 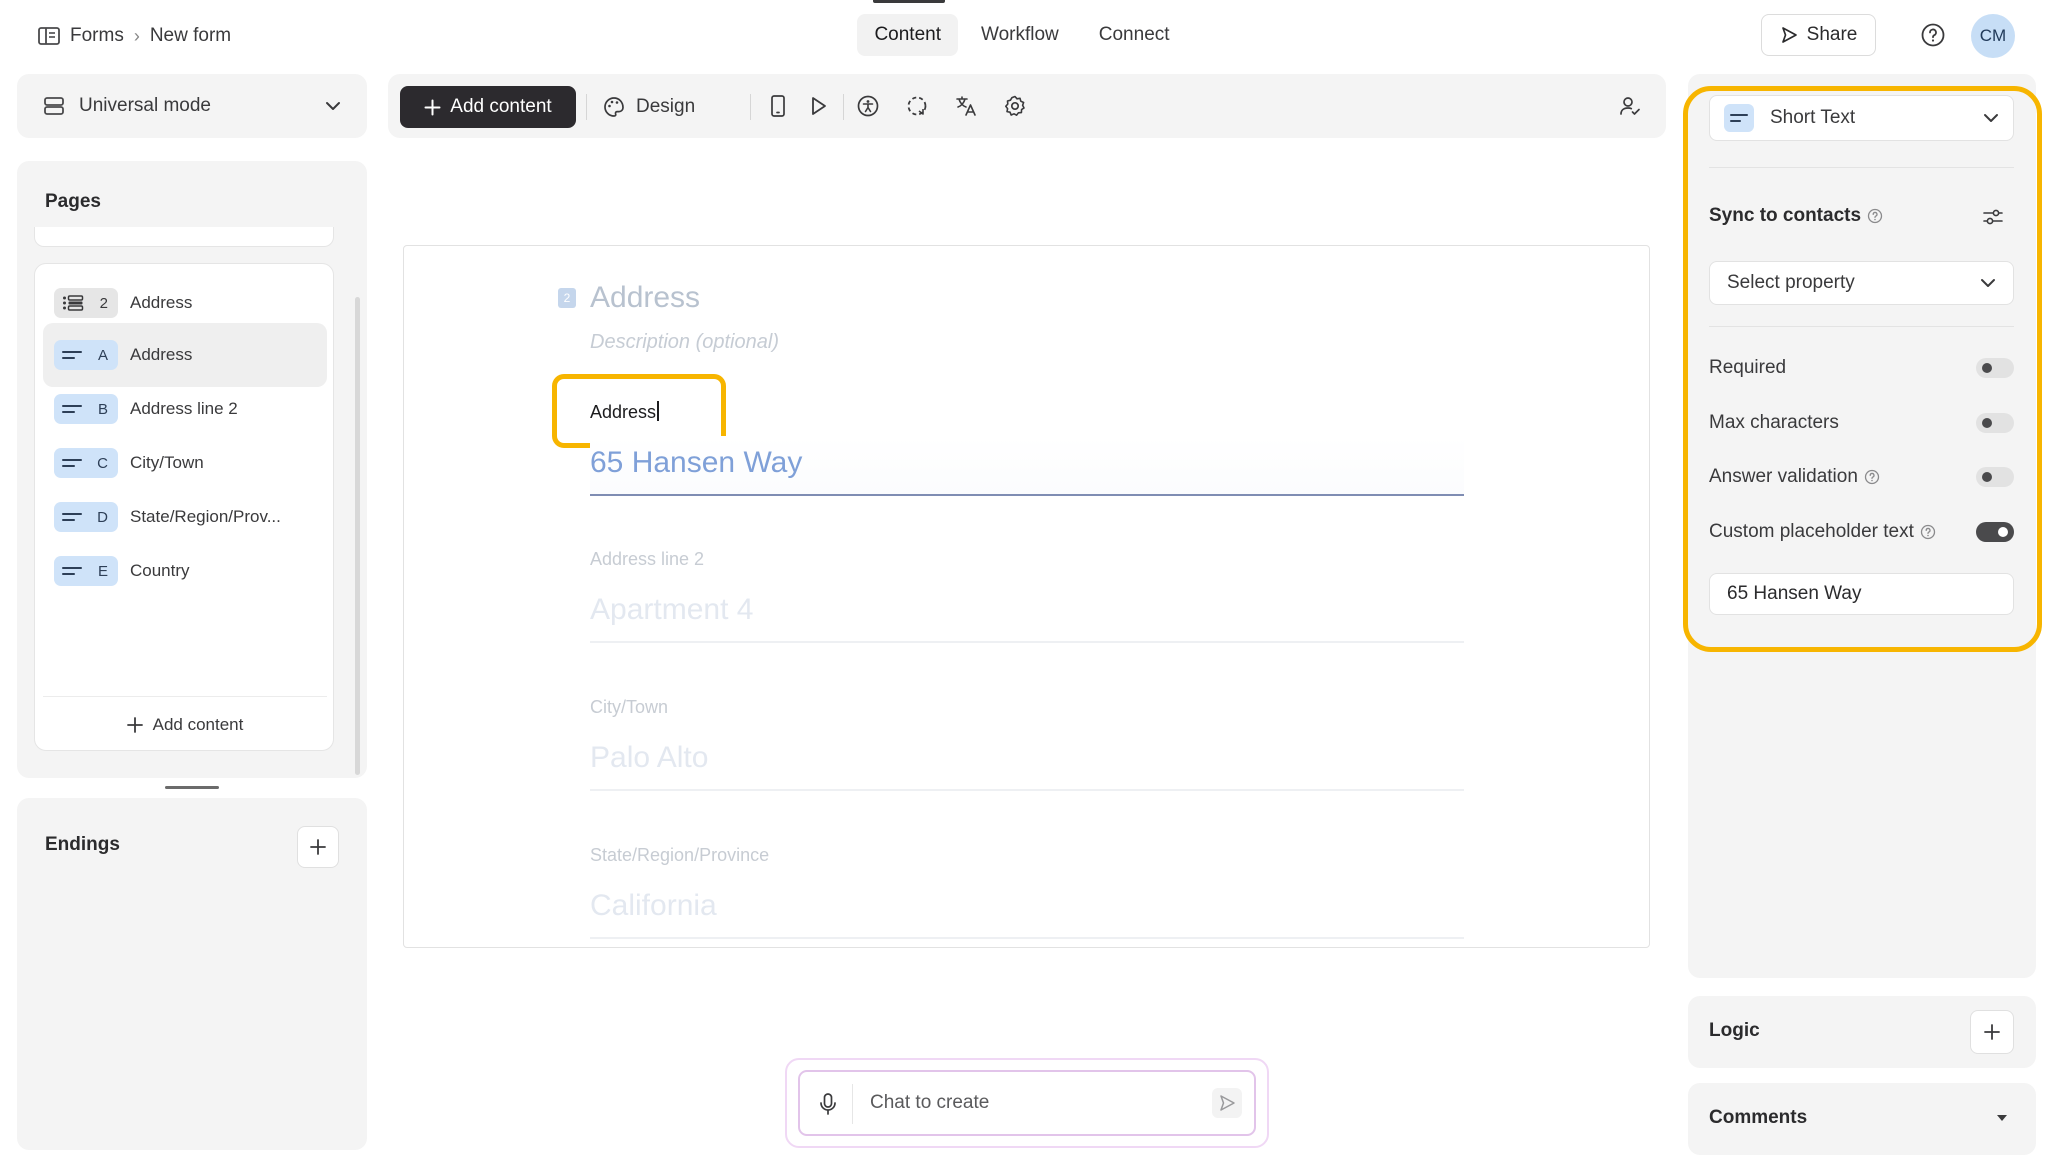 I want to click on field-placeholder: California, so click(x=653, y=905).